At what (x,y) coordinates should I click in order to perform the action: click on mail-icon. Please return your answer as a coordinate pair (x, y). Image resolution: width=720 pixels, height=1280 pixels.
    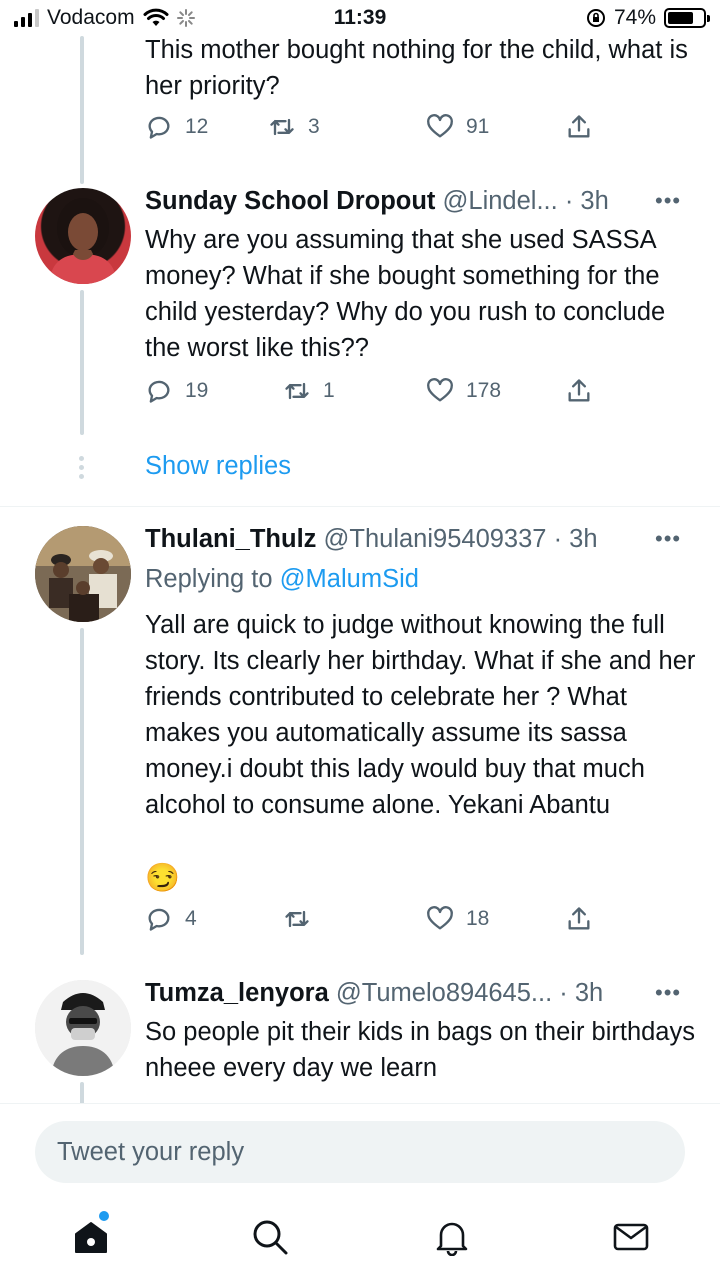
    Looking at the image, I should click on (631, 1237).